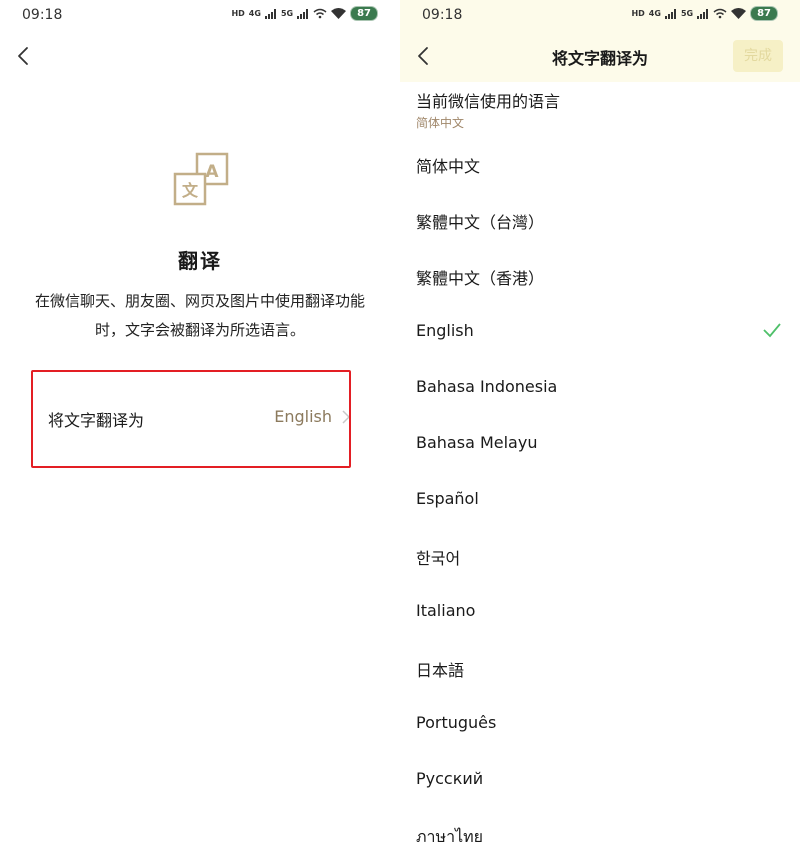 Image resolution: width=800 pixels, height=868 pixels. What do you see at coordinates (191, 418) in the screenshot?
I see `translate-to-setting-row: 将文字翻译为 English` at bounding box center [191, 418].